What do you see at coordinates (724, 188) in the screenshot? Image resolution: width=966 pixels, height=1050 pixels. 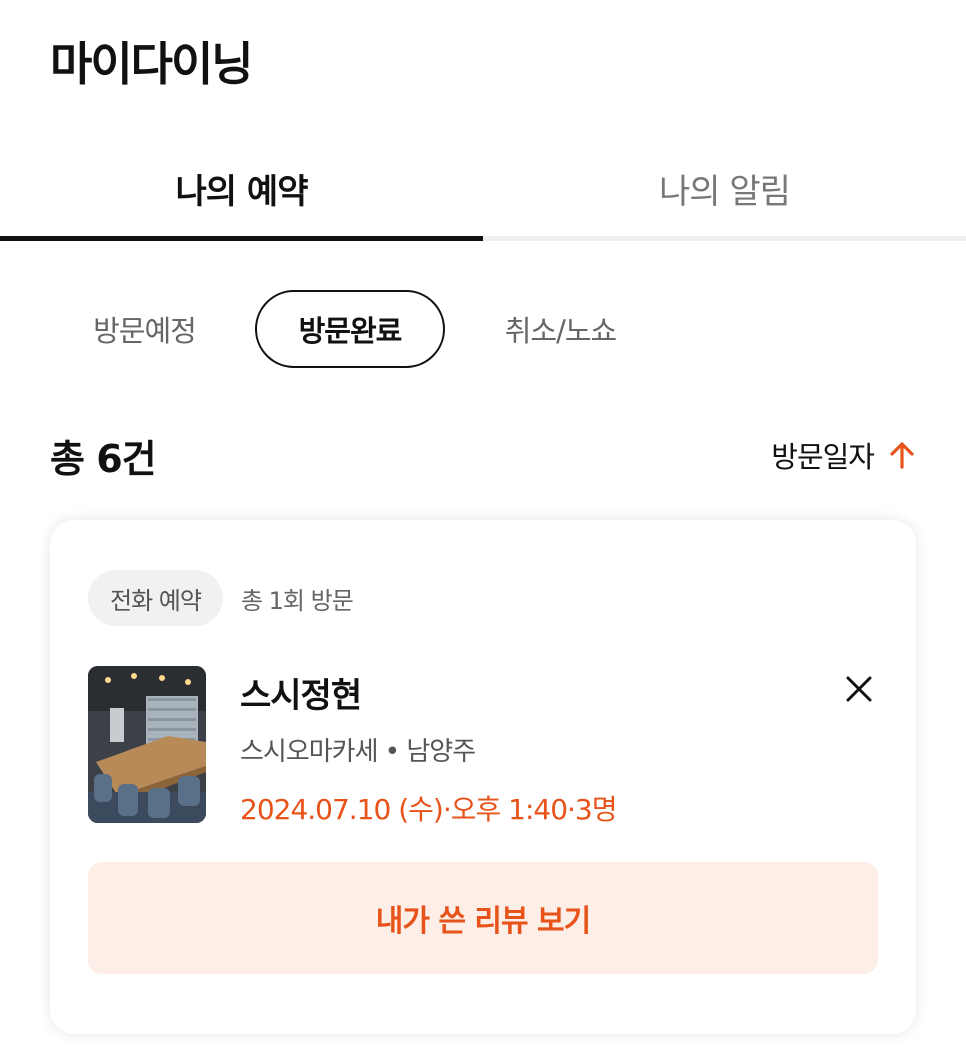 I see `tab-my-notifications: 나의 알림` at bounding box center [724, 188].